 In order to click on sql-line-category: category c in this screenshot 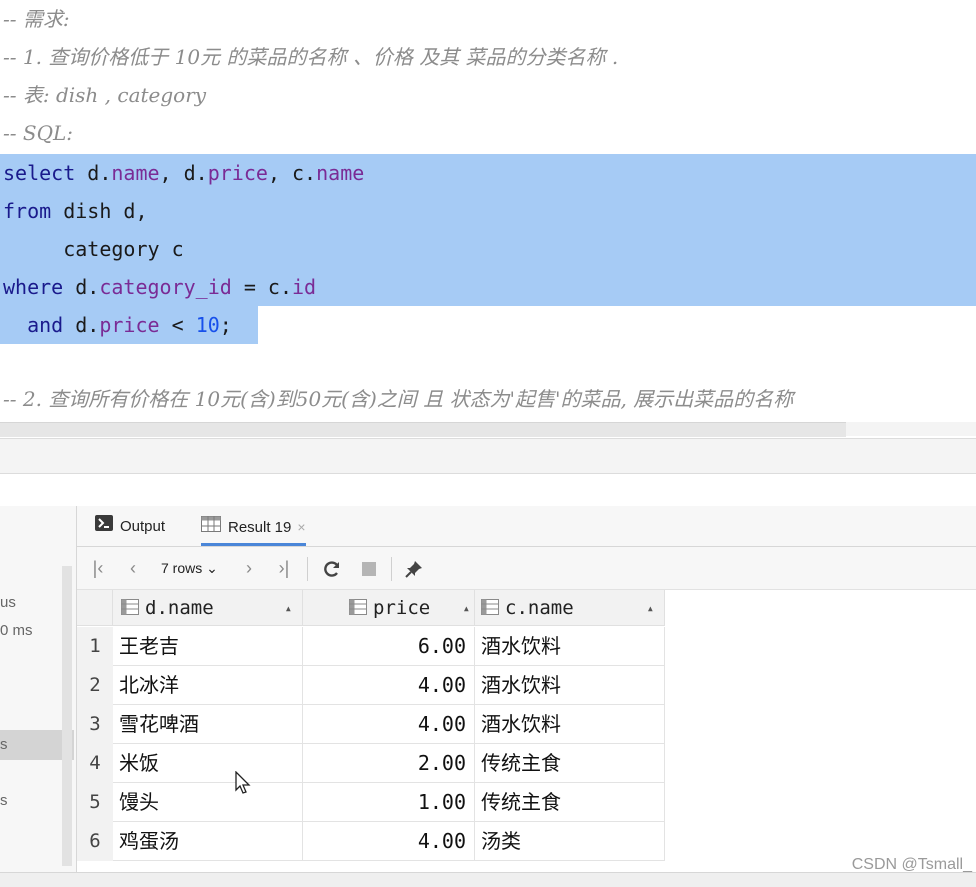, I will do `click(93, 249)`.